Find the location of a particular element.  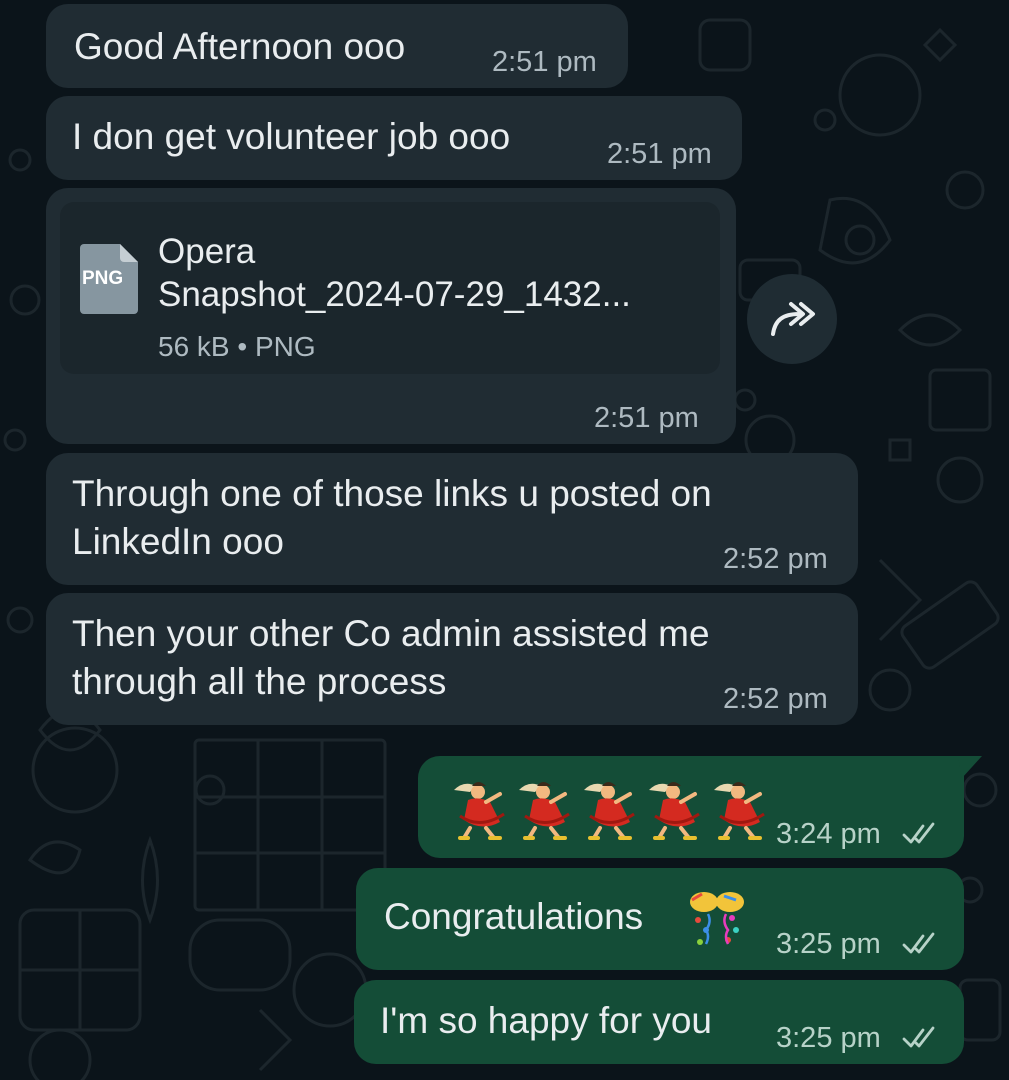

forward-icon is located at coordinates (793, 319).